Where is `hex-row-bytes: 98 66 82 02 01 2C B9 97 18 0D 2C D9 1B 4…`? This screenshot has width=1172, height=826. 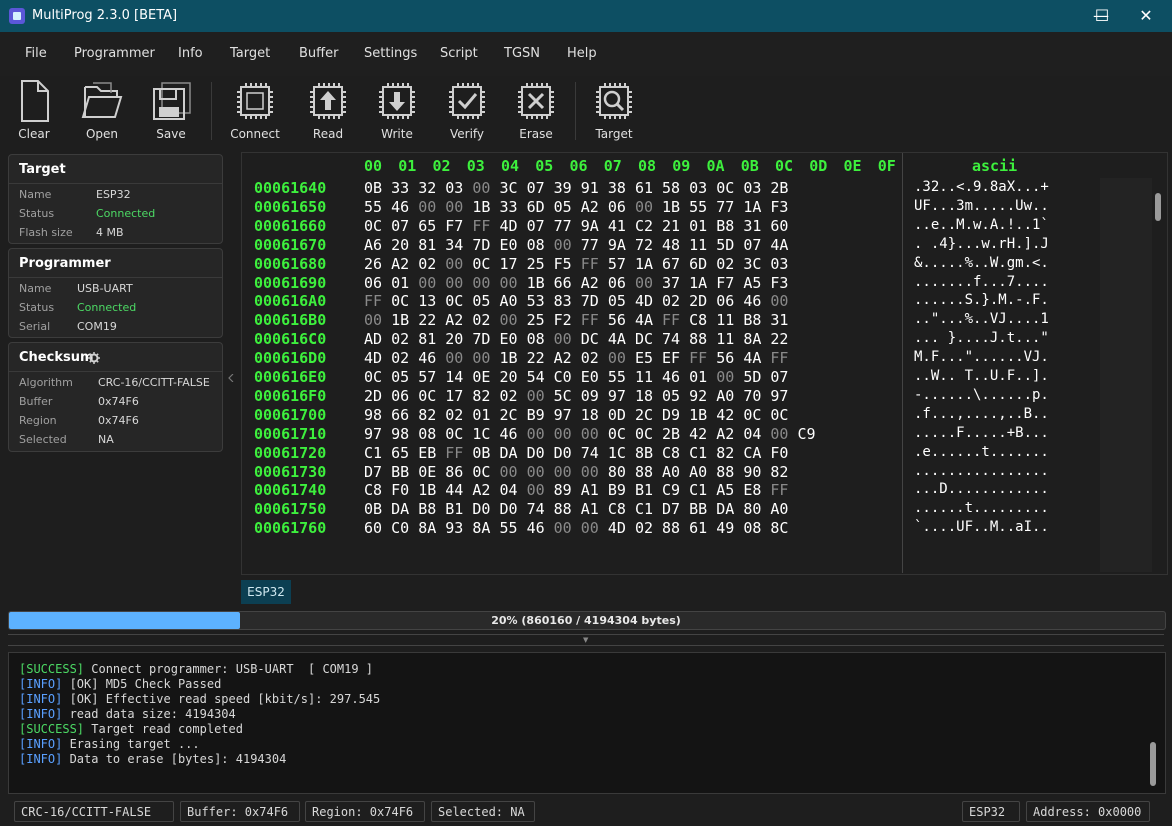
hex-row-bytes: 98 66 82 02 01 2C B9 97 18 0D 2C D9 1B 4… is located at coordinates (576, 415).